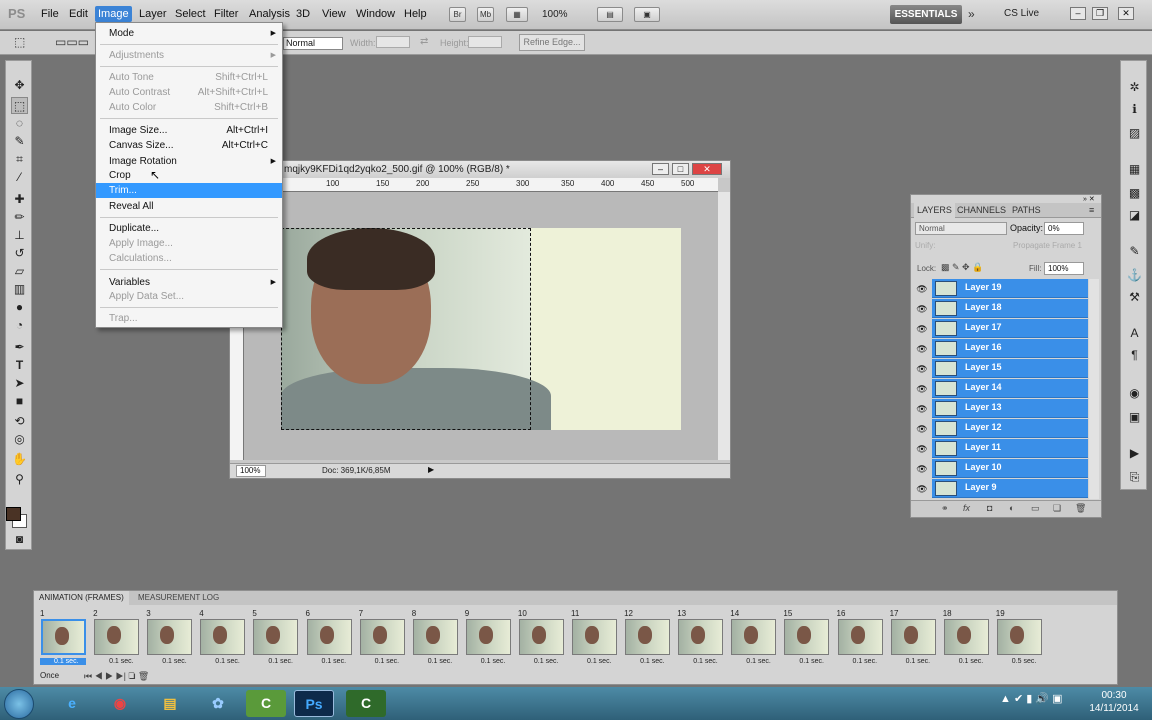  Describe the element at coordinates (1024, 661) in the screenshot. I see `frame-delay: 0.5 sec.` at that location.